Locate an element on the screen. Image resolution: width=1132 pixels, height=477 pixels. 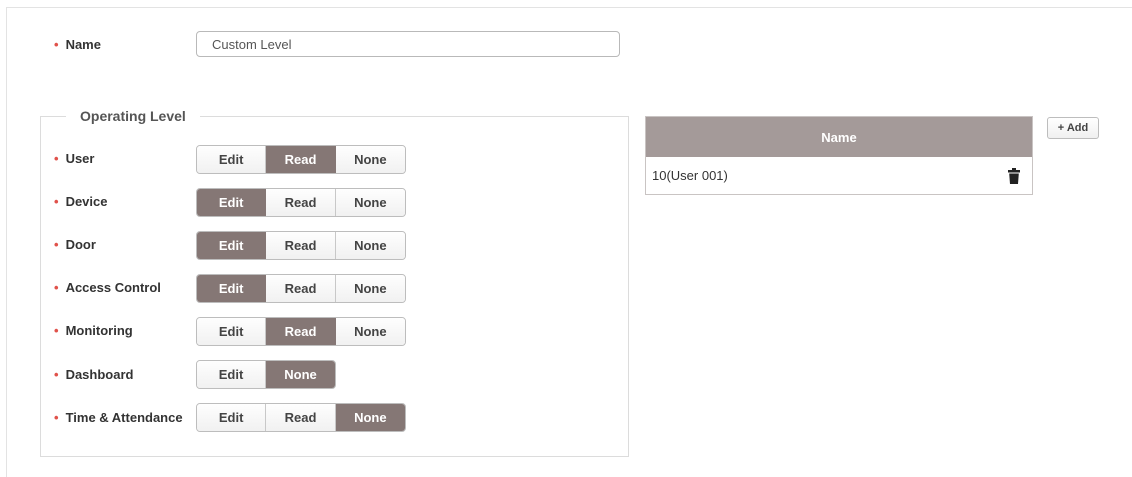
permission-toggle-access-control: Edit Read None is located at coordinates (301, 288).